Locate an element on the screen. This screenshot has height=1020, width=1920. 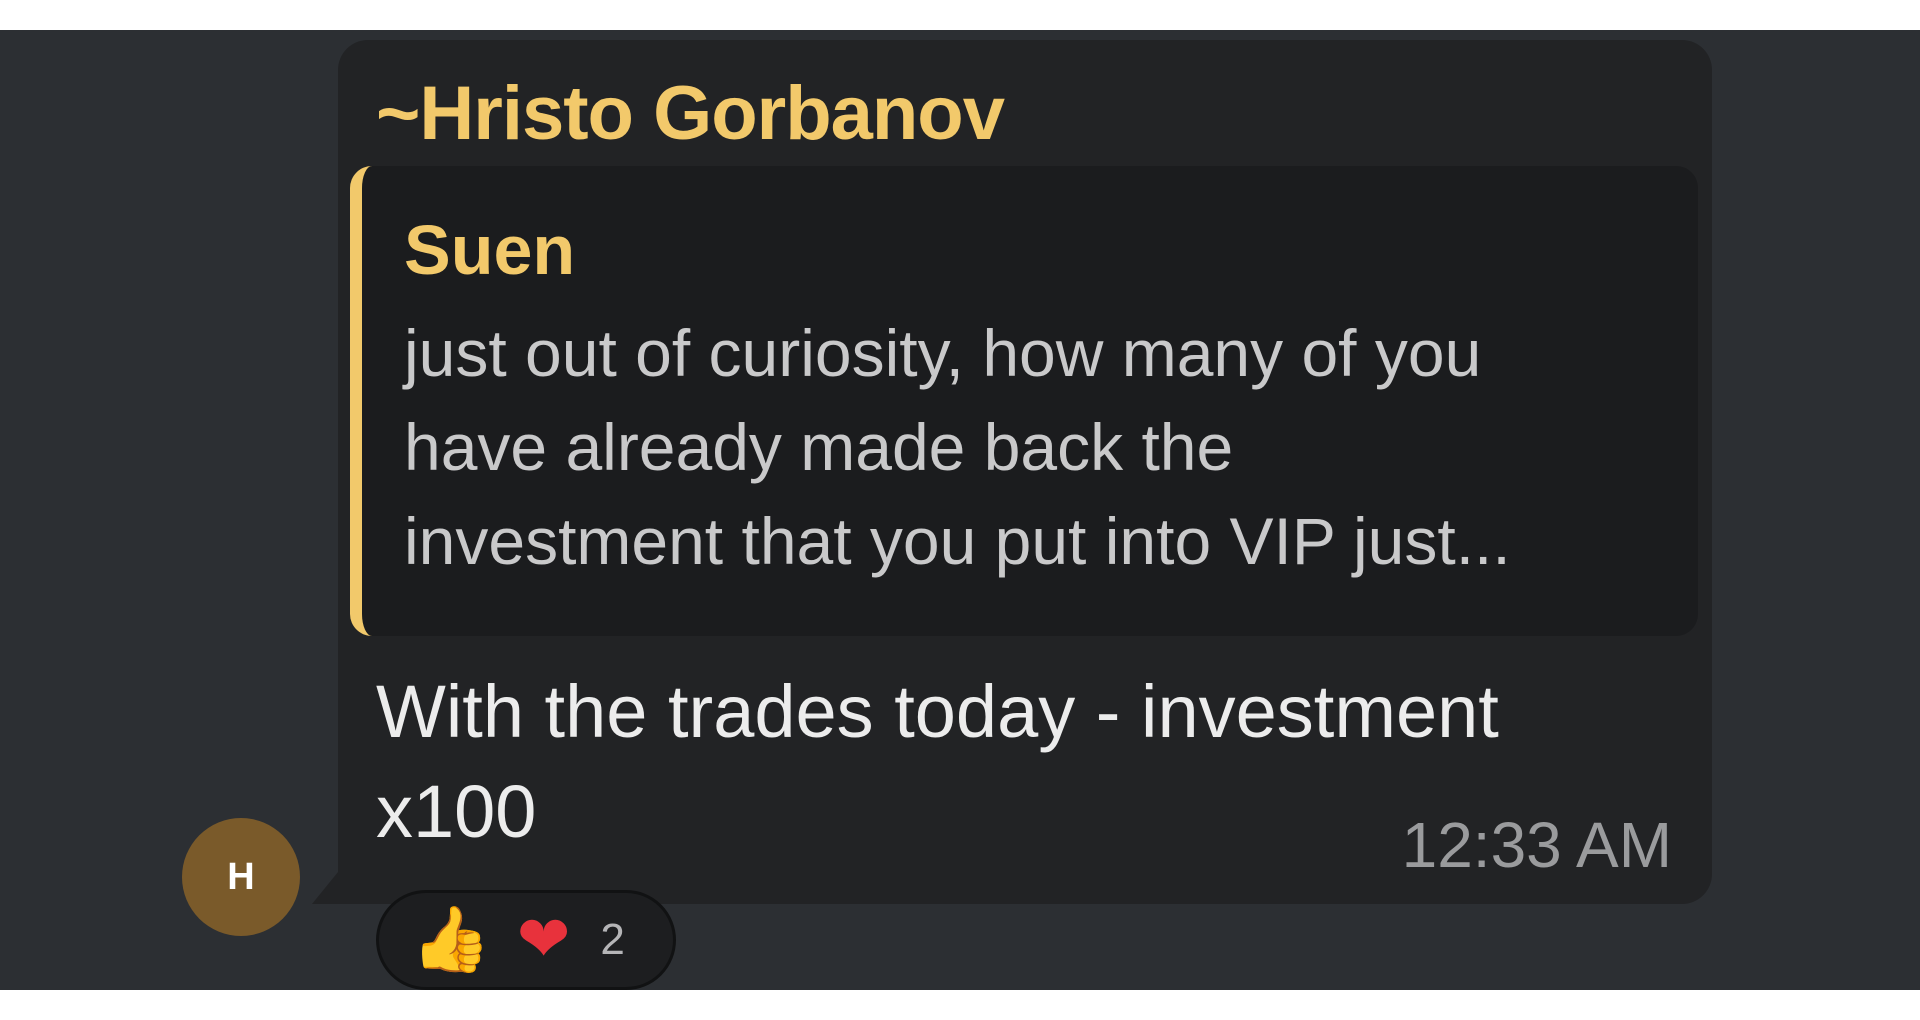
quote-author: Suen is located at coordinates (490, 250).